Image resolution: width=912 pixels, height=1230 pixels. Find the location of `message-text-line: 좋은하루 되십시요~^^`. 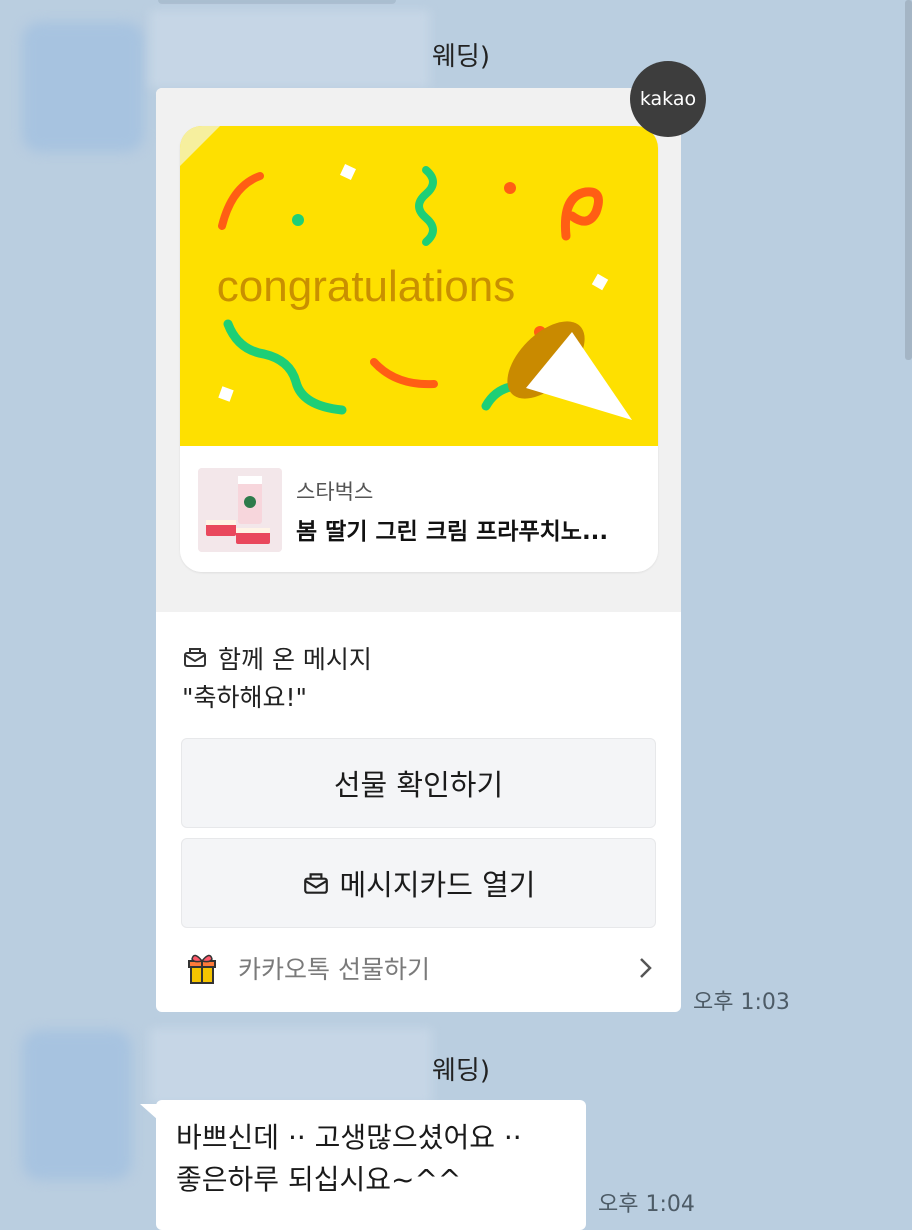

message-text-line: 좋은하루 되십시요~^^ is located at coordinates (319, 1179).